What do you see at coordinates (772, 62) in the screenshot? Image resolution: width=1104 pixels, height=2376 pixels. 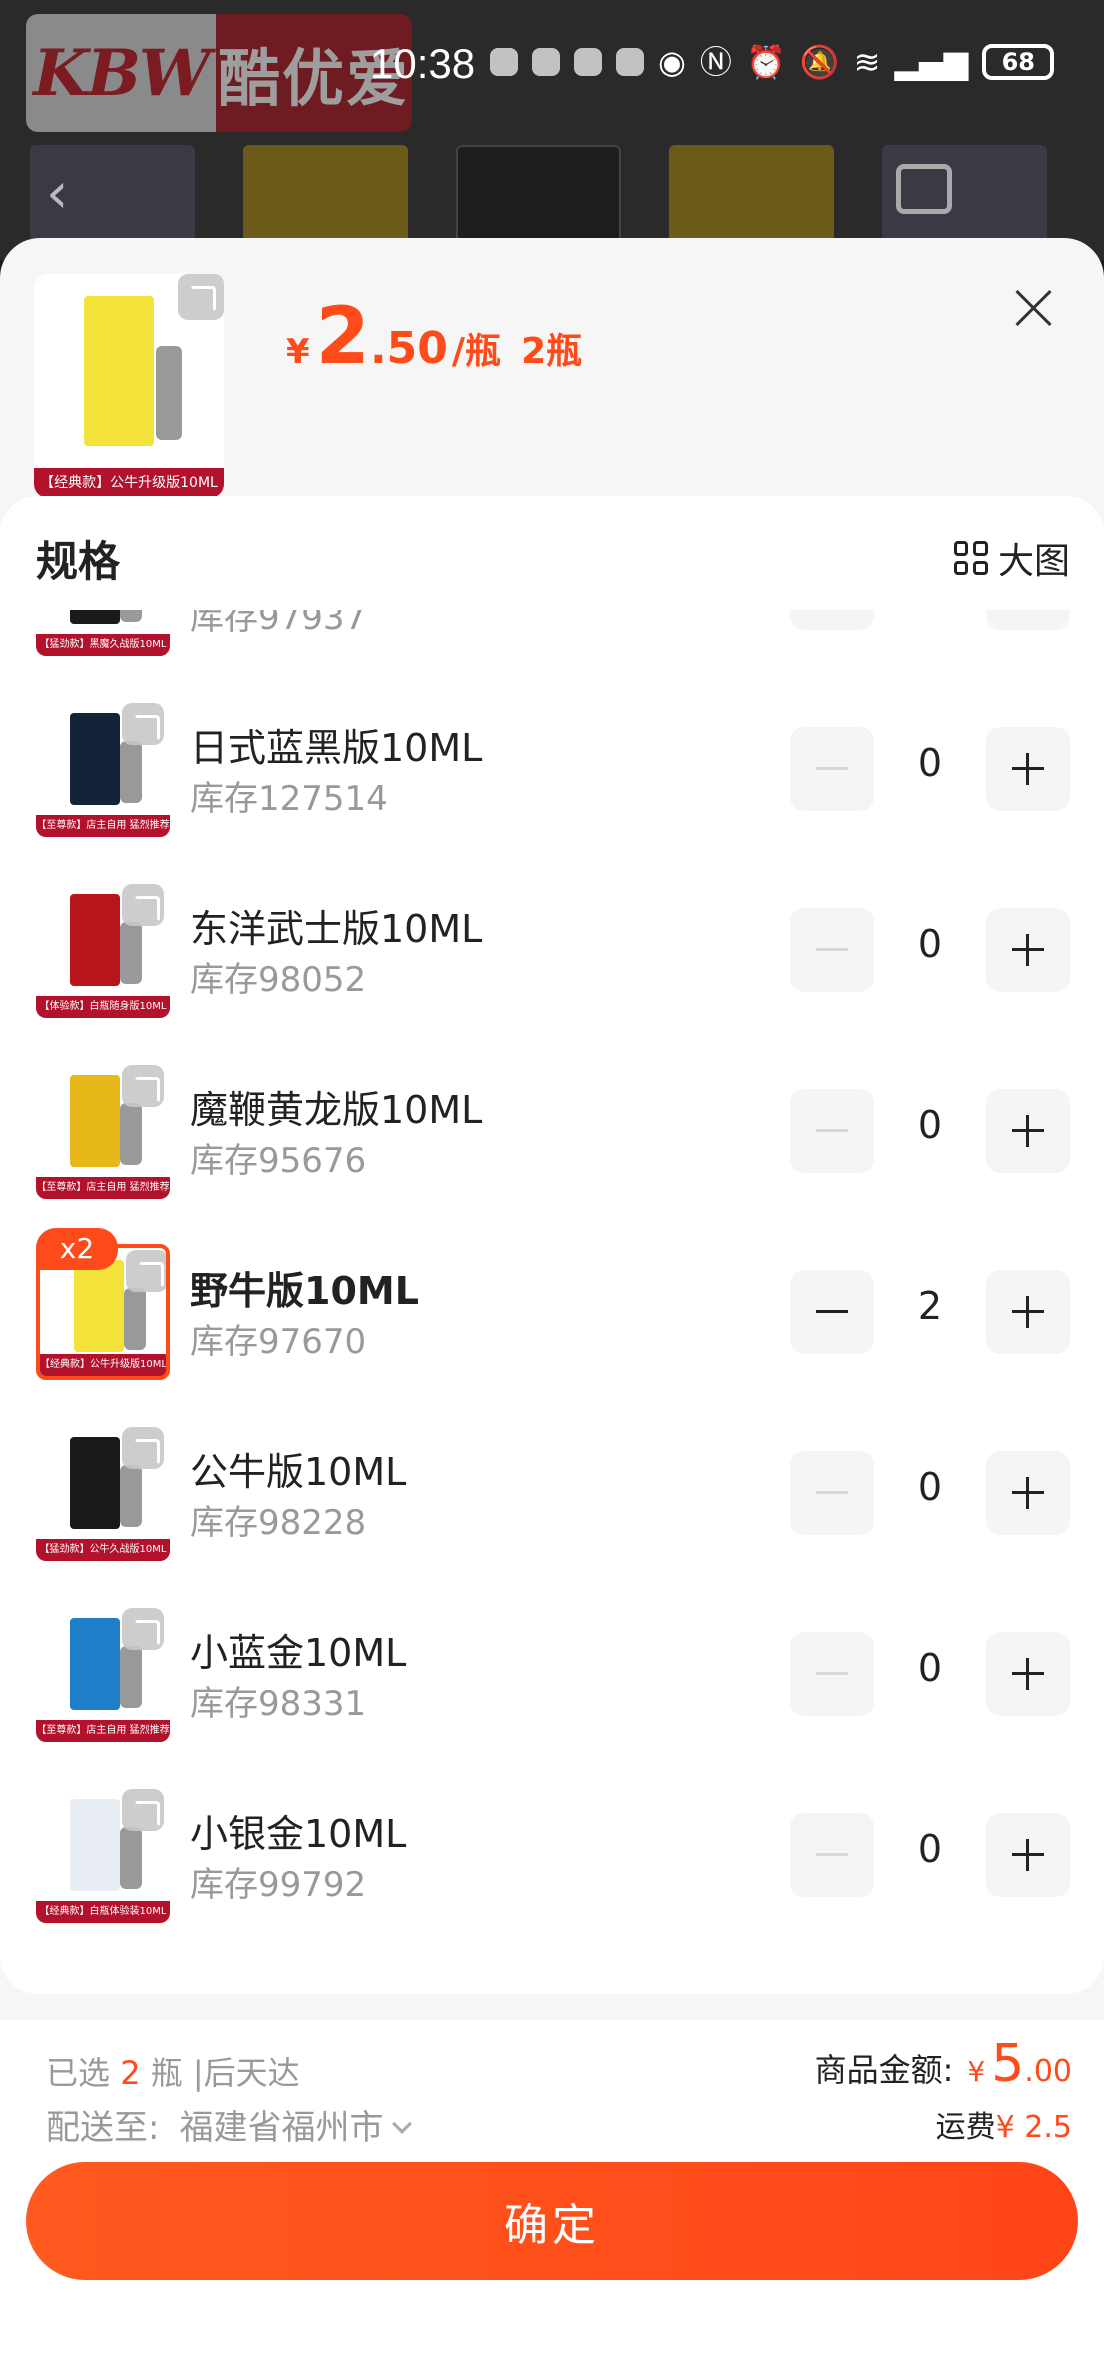 I see `status-icons: ◉ Ⓝ ⏰ 🔕 ≋ ▂▄▆ 68` at bounding box center [772, 62].